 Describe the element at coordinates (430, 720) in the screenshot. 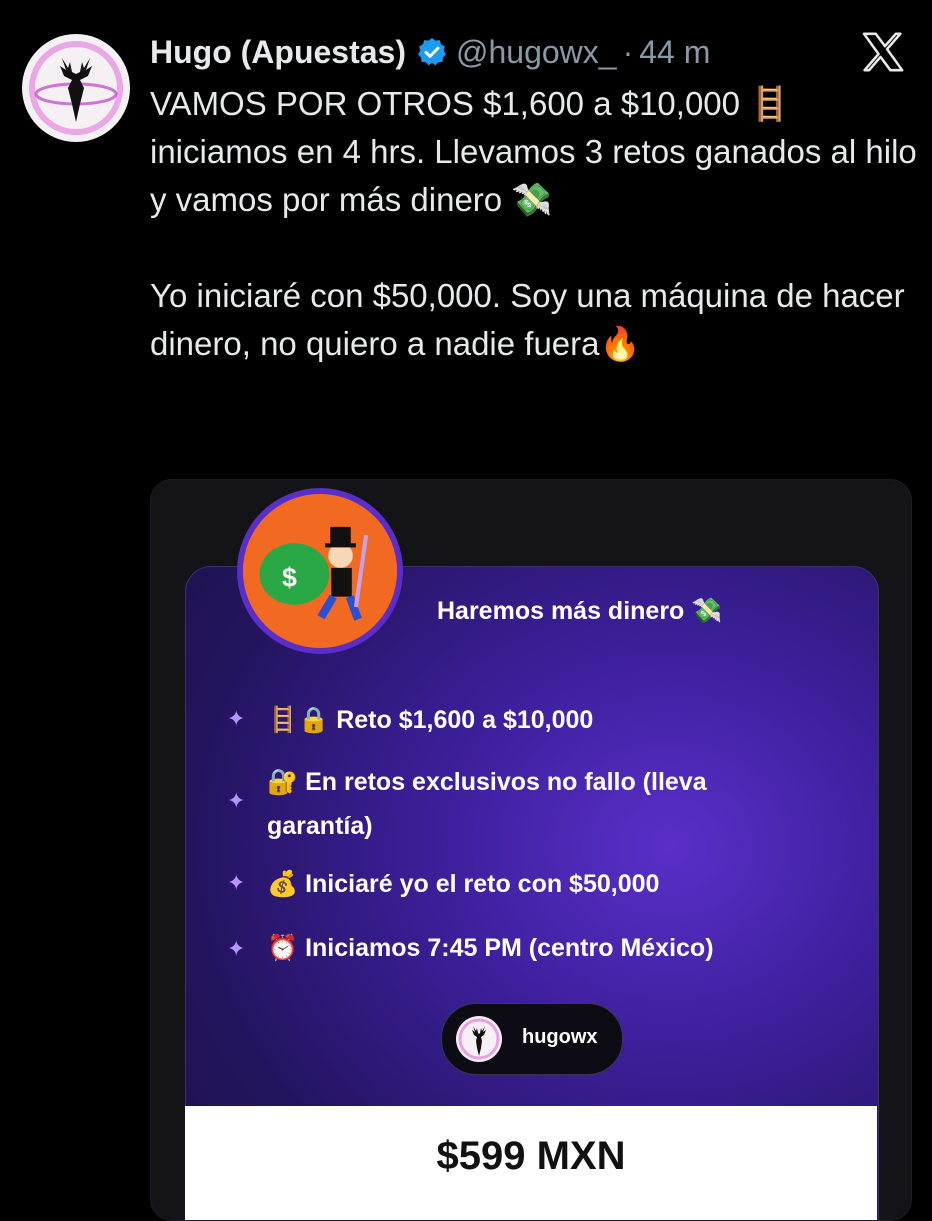

I see `feature-item: 🪜🔒 Reto $1,600 a $10,000` at that location.